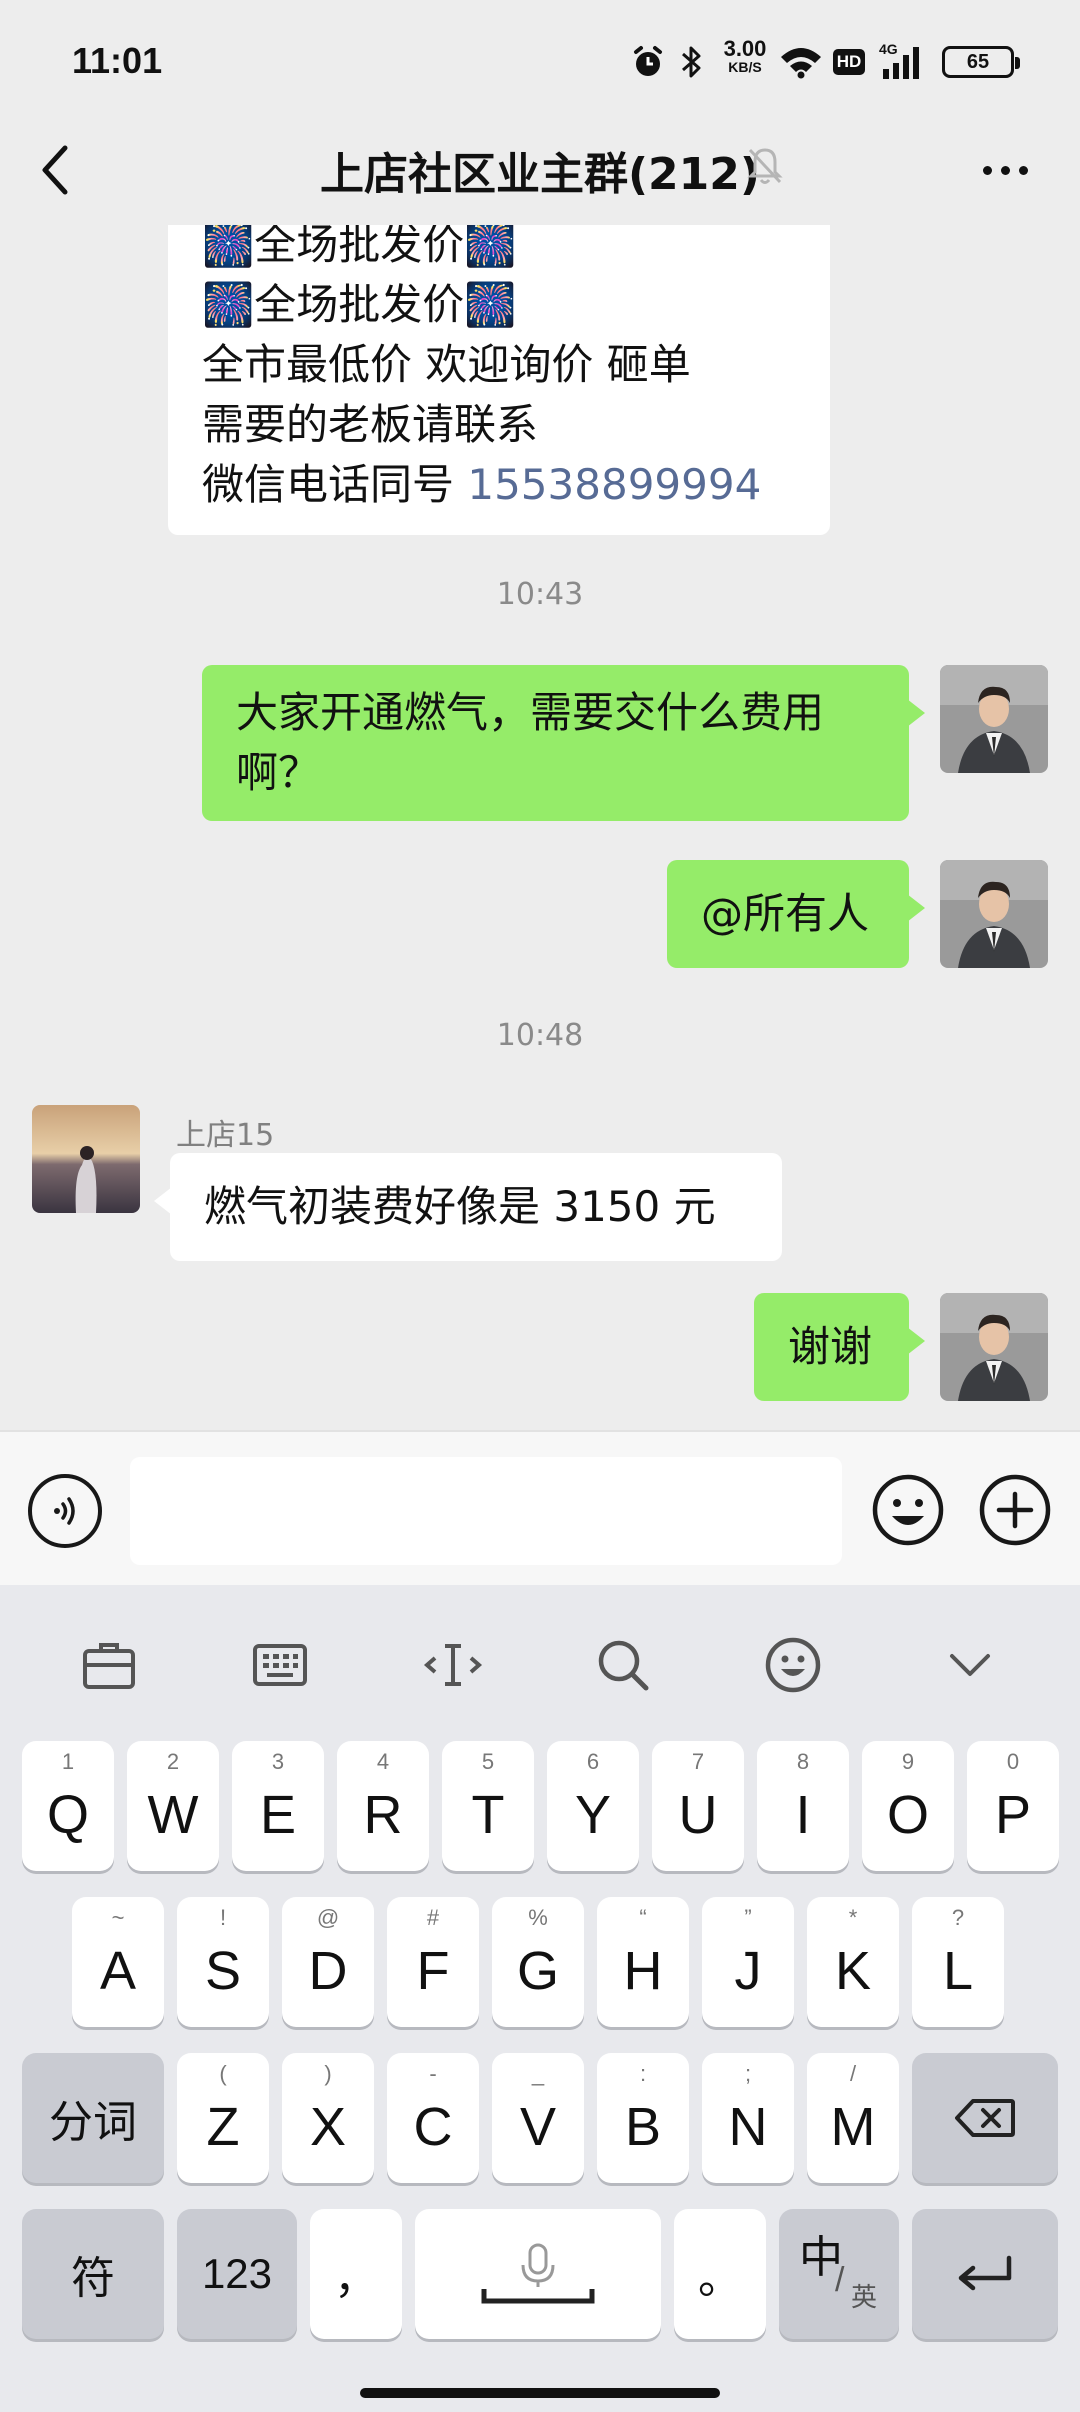 The width and height of the screenshot is (1080, 2412). Describe the element at coordinates (803, 1806) in the screenshot. I see `key-i: 8I` at that location.